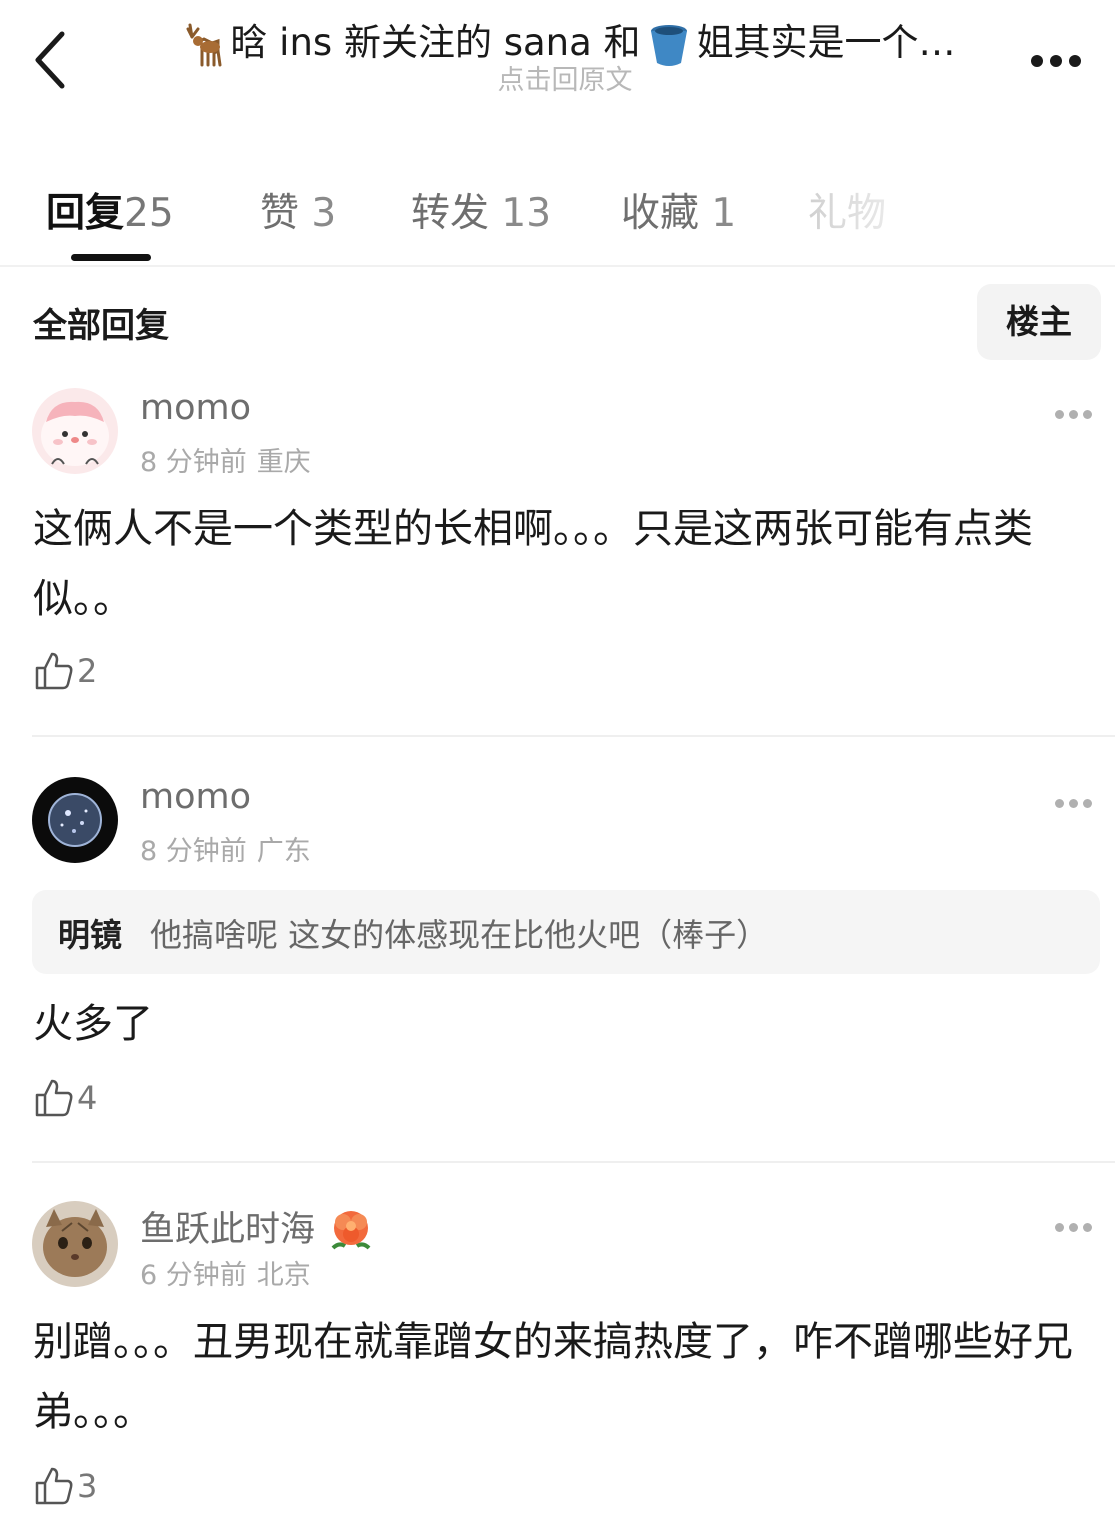 This screenshot has width=1115, height=1513. Describe the element at coordinates (526, 213) in the screenshot. I see `tab-count: 13` at that location.